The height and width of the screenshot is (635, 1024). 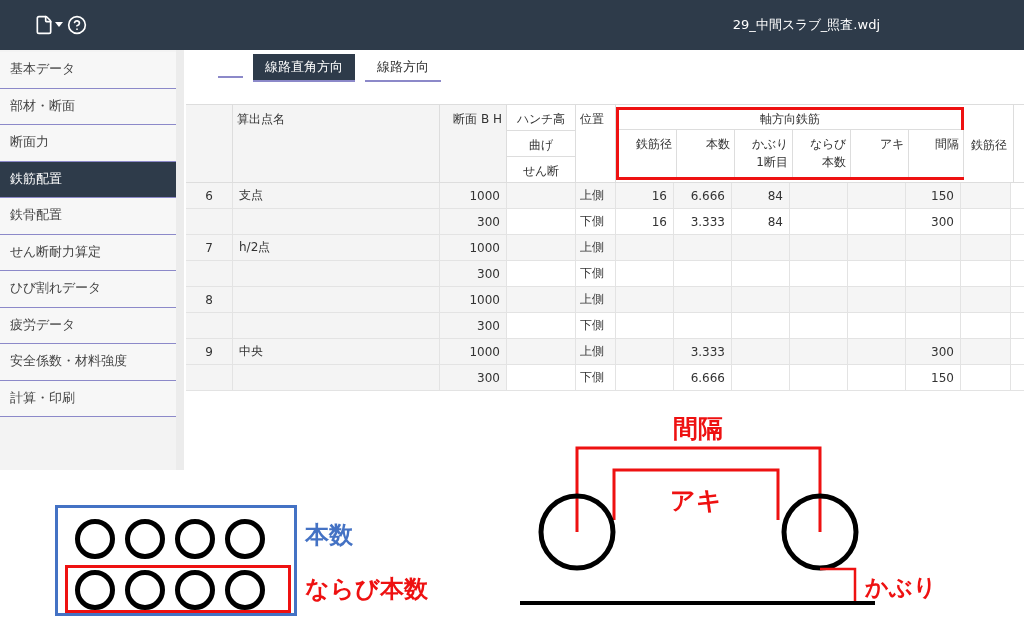 What do you see at coordinates (592, 119) in the screenshot?
I see `column-header: 位置` at bounding box center [592, 119].